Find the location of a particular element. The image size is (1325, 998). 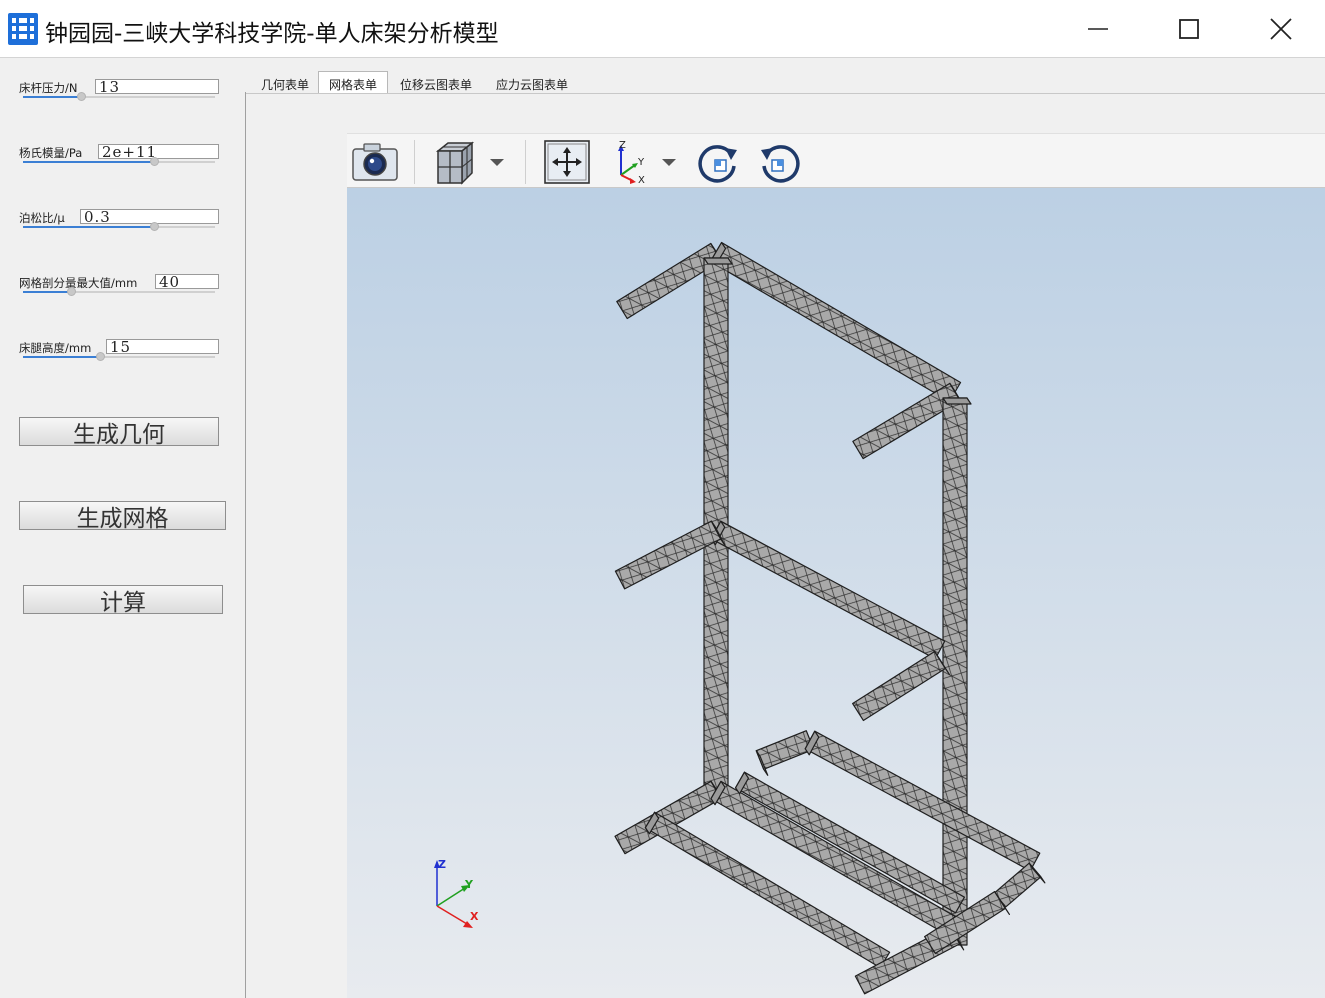

minimize-icon is located at coordinates (1098, 29).